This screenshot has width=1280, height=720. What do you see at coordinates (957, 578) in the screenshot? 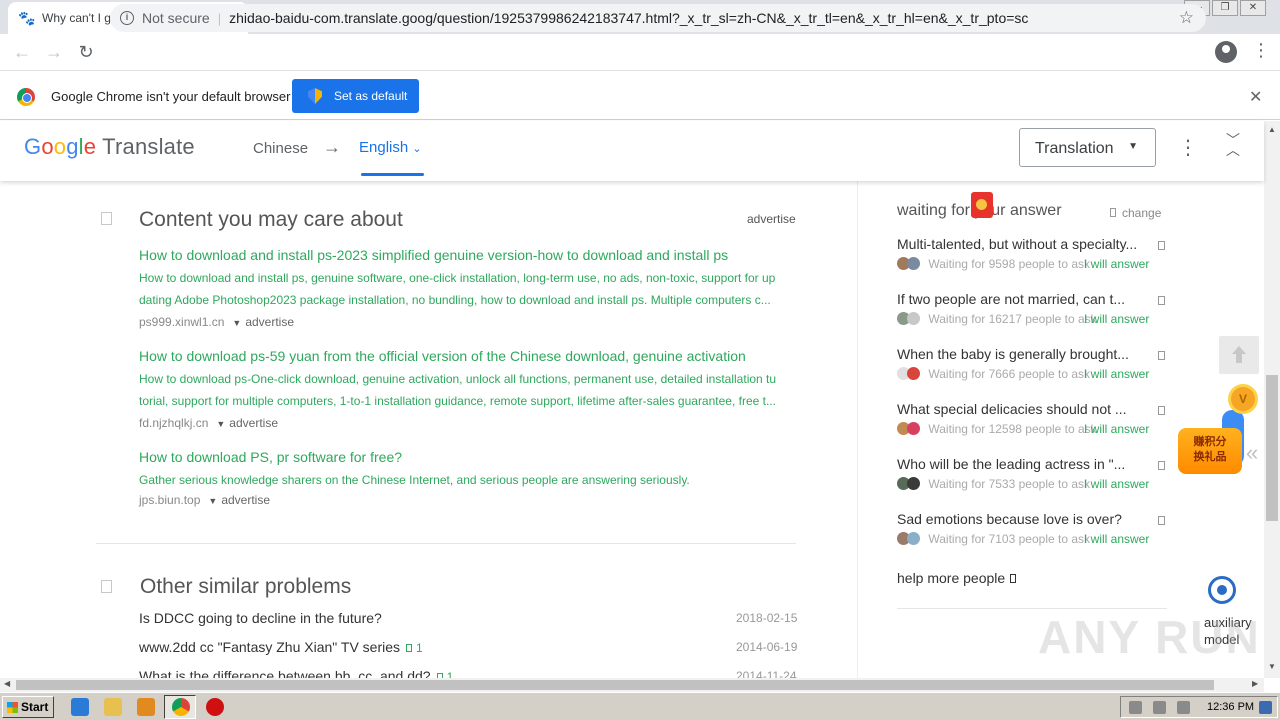
I see `help-more-people-link: help more people` at bounding box center [957, 578].